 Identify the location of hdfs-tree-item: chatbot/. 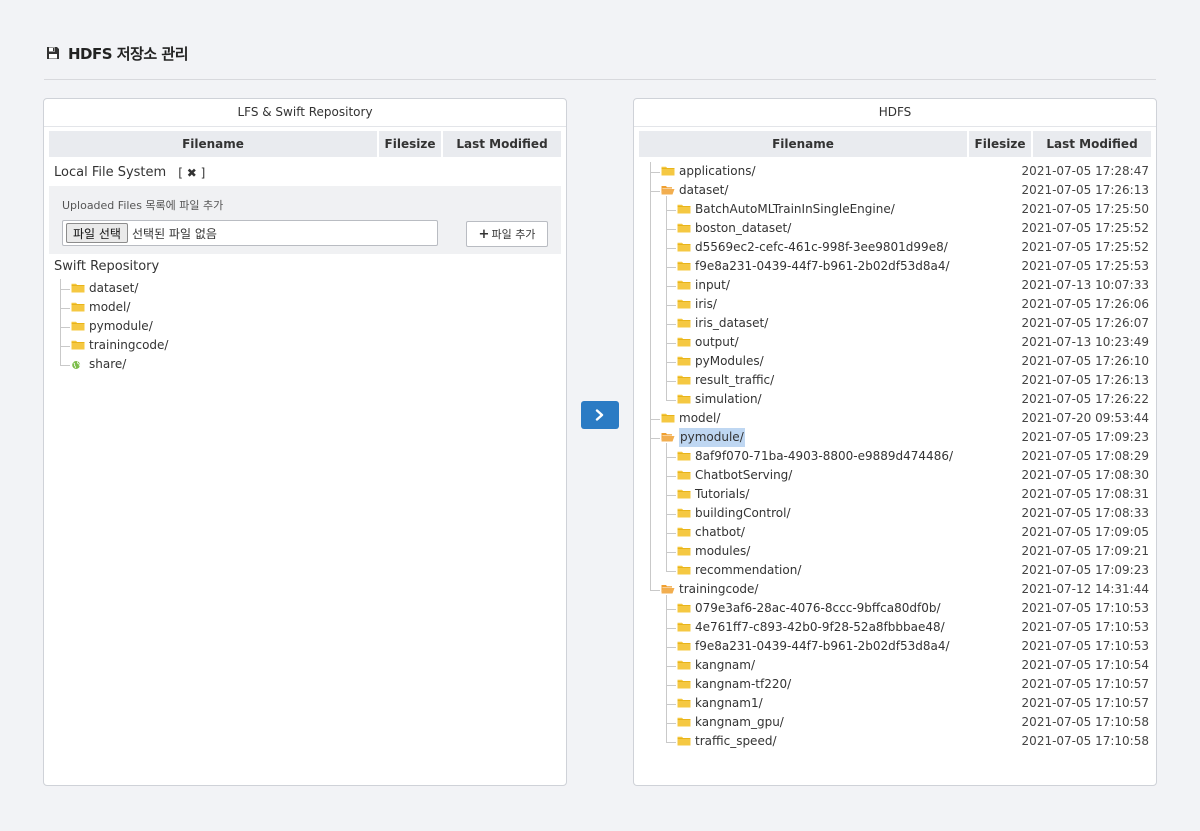
(711, 532).